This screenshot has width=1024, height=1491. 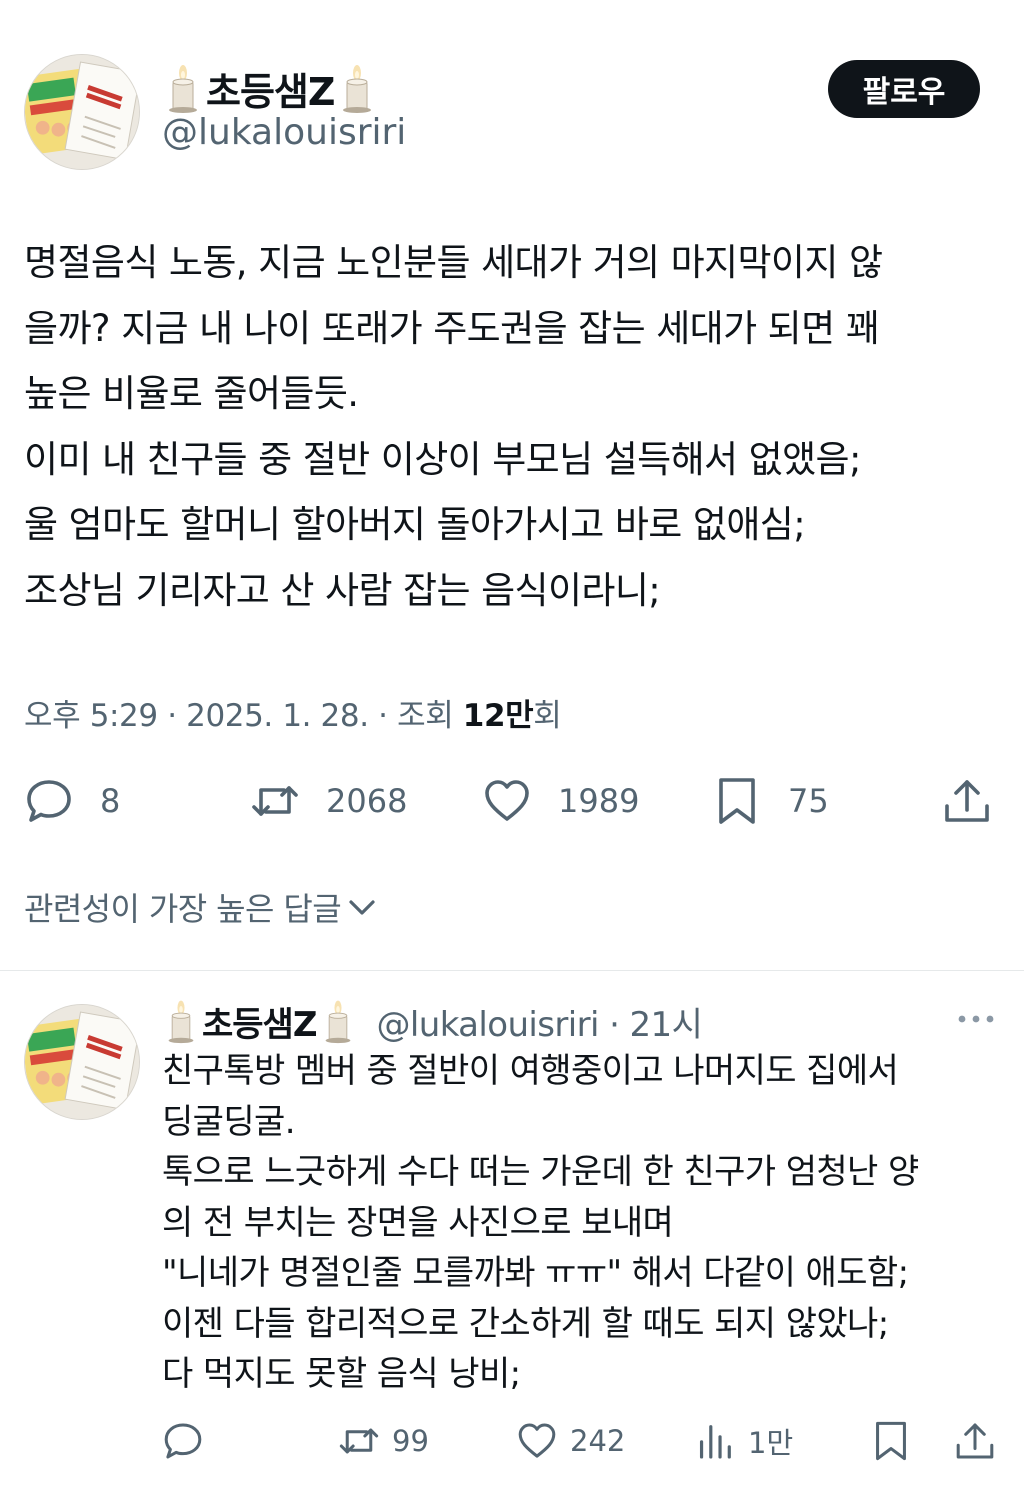 I want to click on tweet-text-line: 이미 내 친구들 중 절반 이상이 부모님 설득해서 없앴음;, so click(x=442, y=459).